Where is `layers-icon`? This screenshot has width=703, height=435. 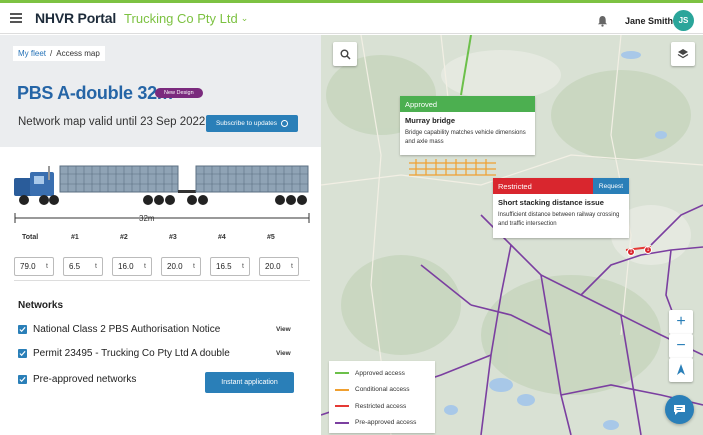
layers-icon is located at coordinates (683, 54).